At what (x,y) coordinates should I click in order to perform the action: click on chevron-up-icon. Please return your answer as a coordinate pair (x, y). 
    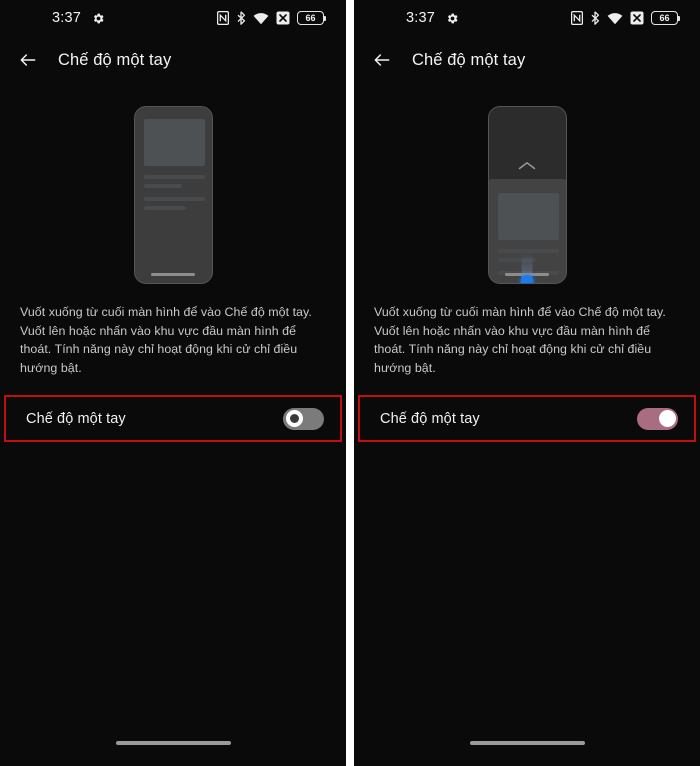
    Looking at the image, I should click on (527, 165).